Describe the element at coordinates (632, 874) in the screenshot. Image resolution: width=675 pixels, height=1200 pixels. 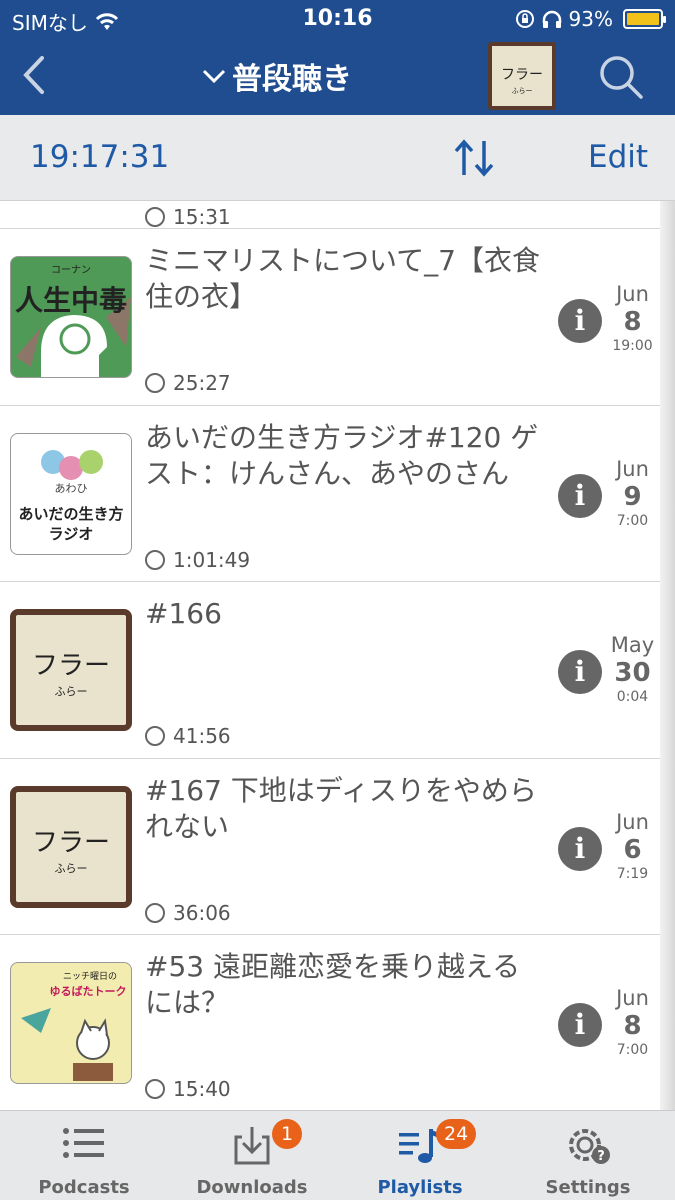
I see `date-time: 7:19` at that location.